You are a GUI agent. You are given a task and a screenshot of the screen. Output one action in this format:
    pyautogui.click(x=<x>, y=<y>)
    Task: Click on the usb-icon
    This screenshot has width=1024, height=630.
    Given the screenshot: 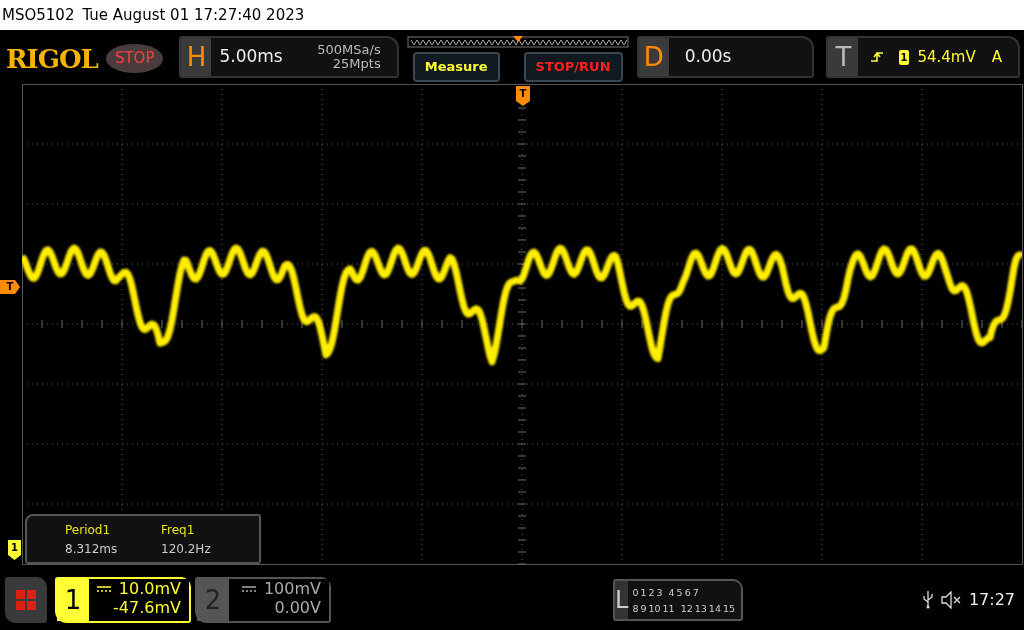 What is the action you would take?
    pyautogui.click(x=927, y=600)
    